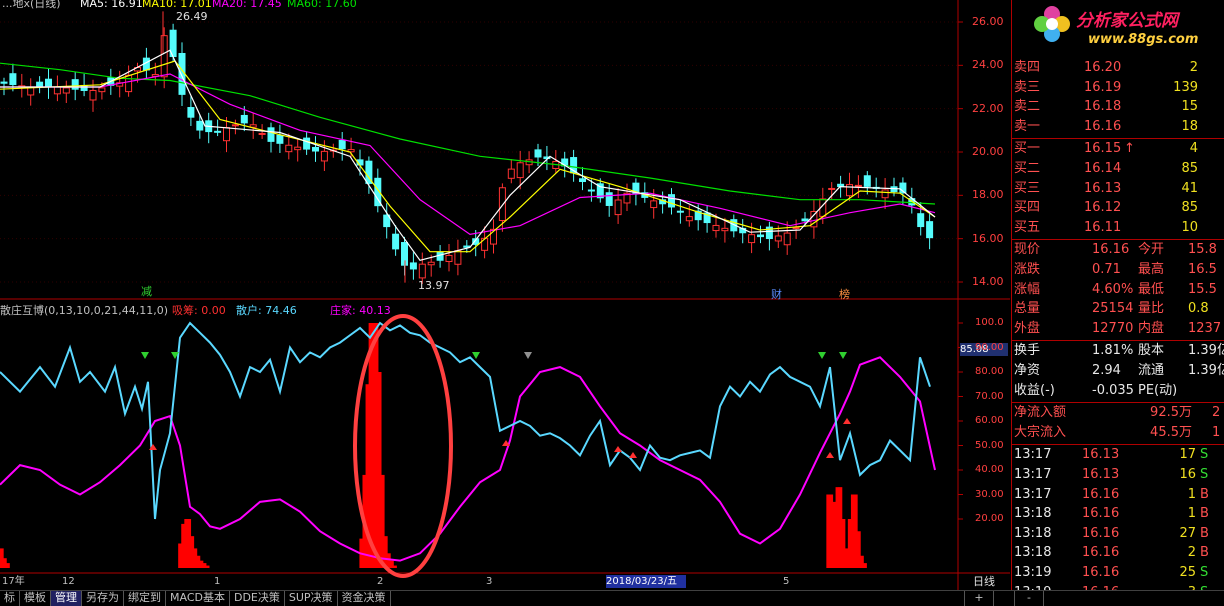 Image resolution: width=1224 pixels, height=606 pixels. What do you see at coordinates (1027, 370) in the screenshot?
I see `stat2-key: 净资` at bounding box center [1027, 370].